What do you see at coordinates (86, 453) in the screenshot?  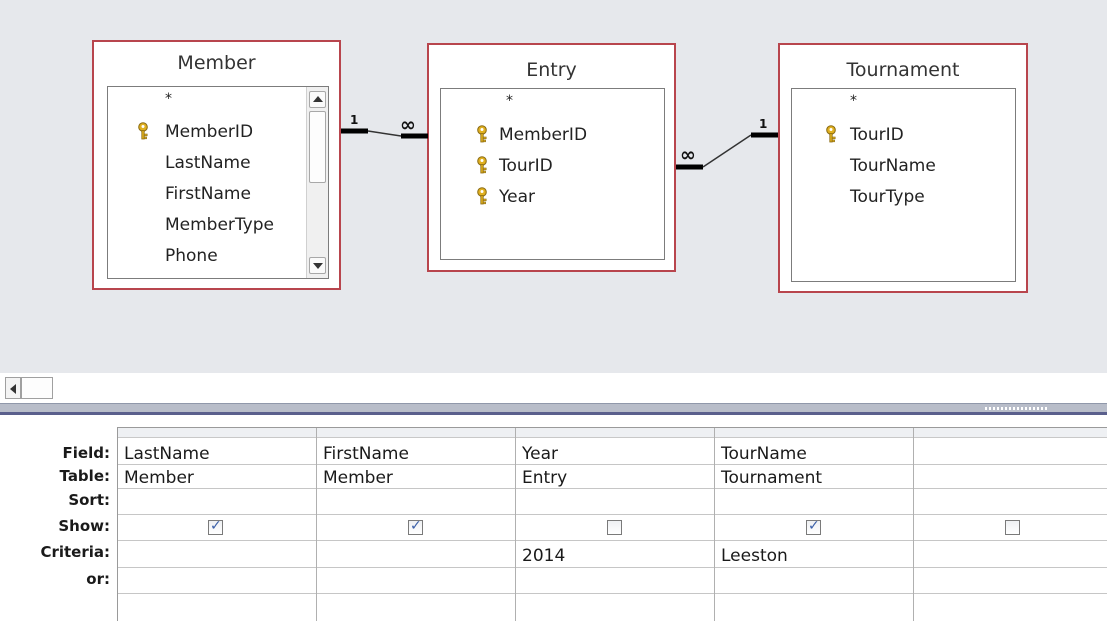 I see `row-label-field: Field:` at bounding box center [86, 453].